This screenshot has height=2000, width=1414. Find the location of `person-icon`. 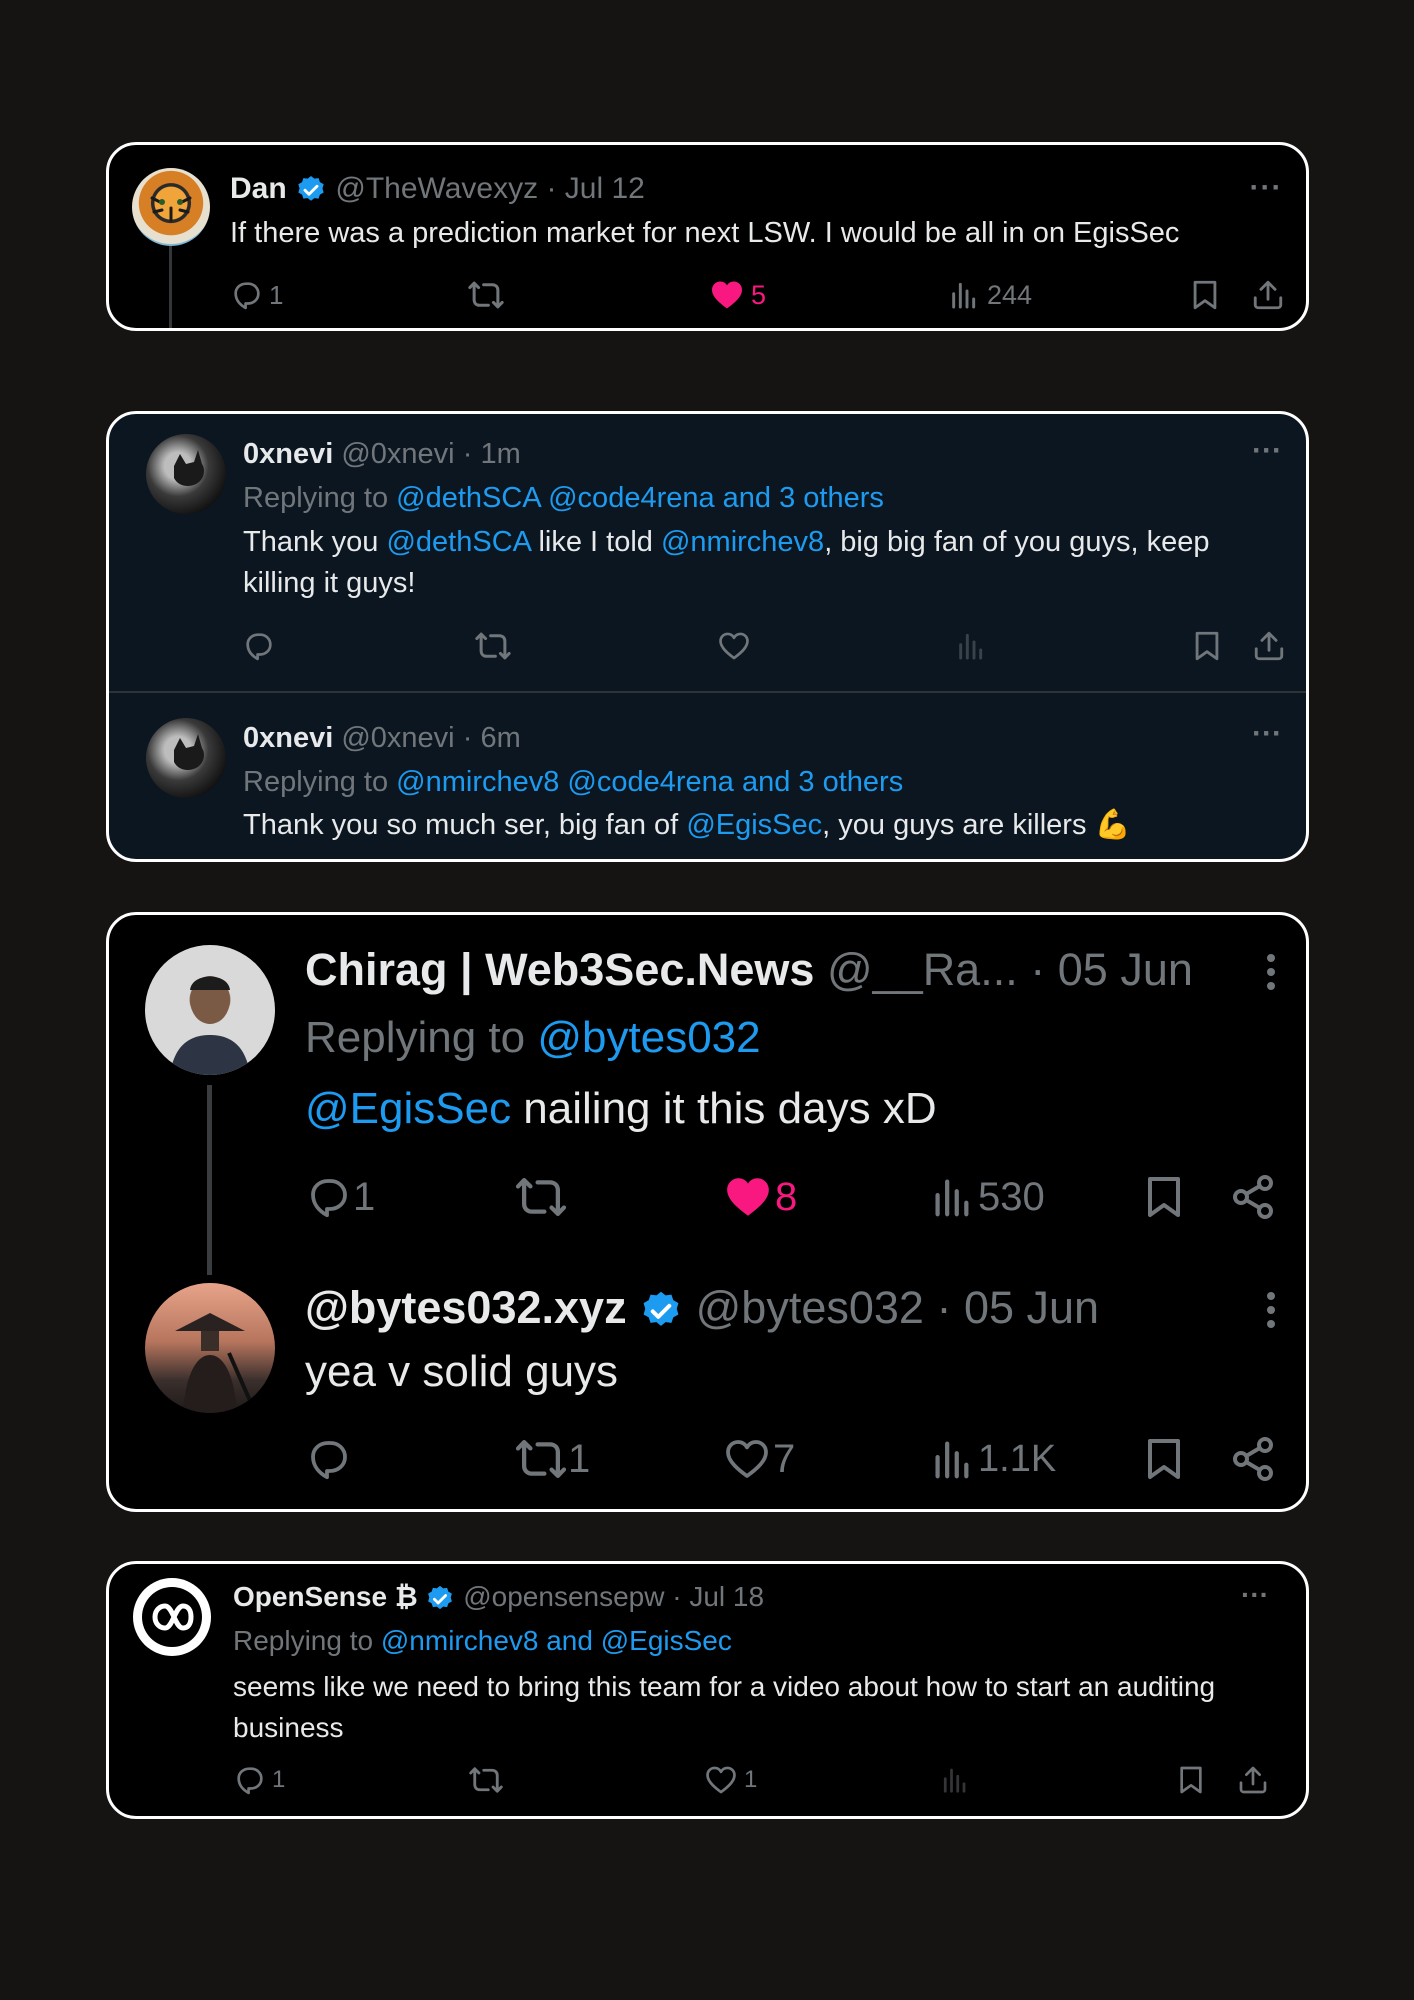

person-icon is located at coordinates (210, 1025).